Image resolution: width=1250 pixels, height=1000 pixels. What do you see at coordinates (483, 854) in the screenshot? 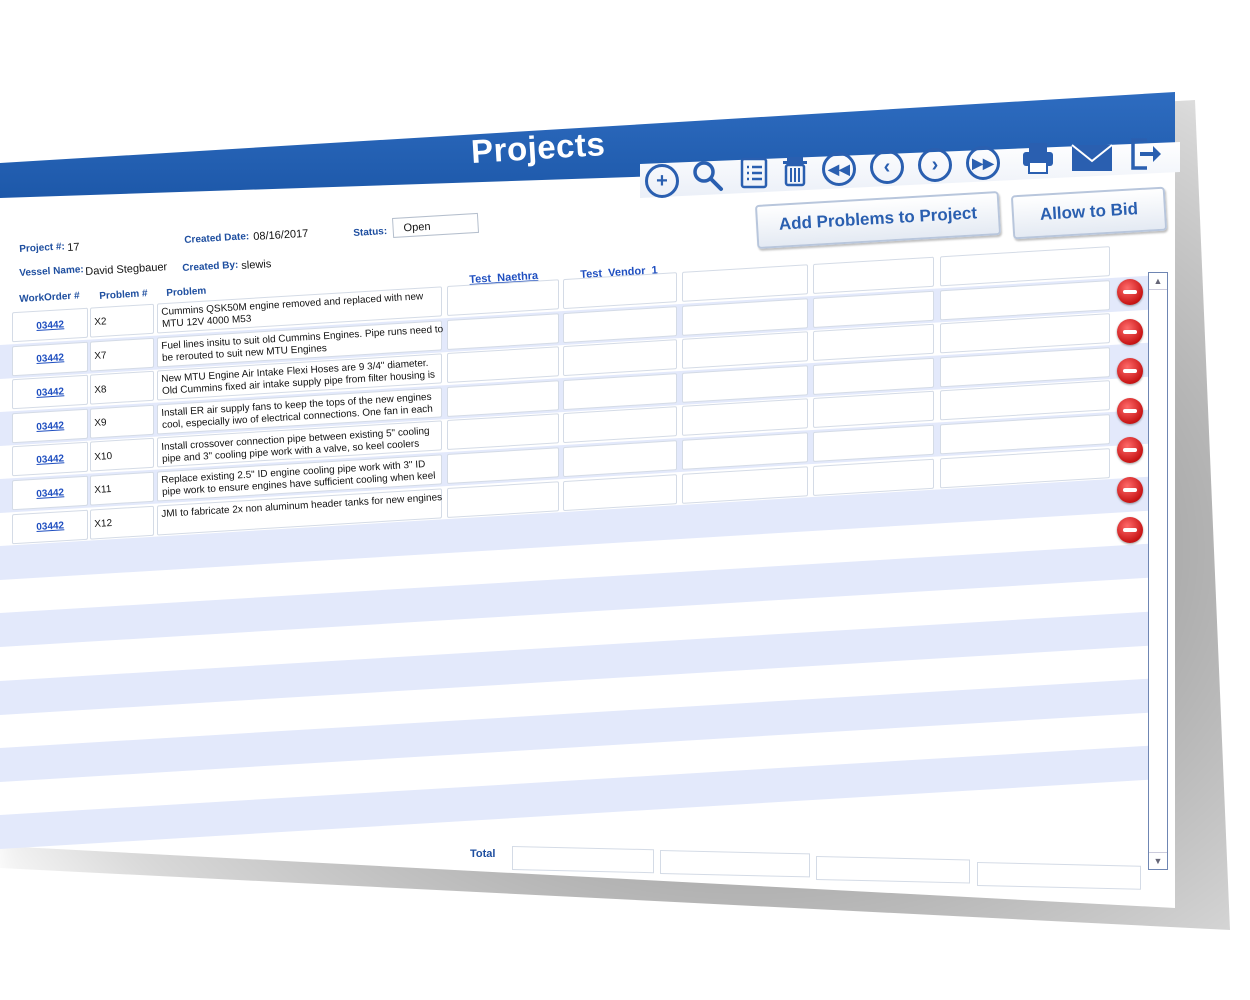
I see `total-label: Total` at bounding box center [483, 854].